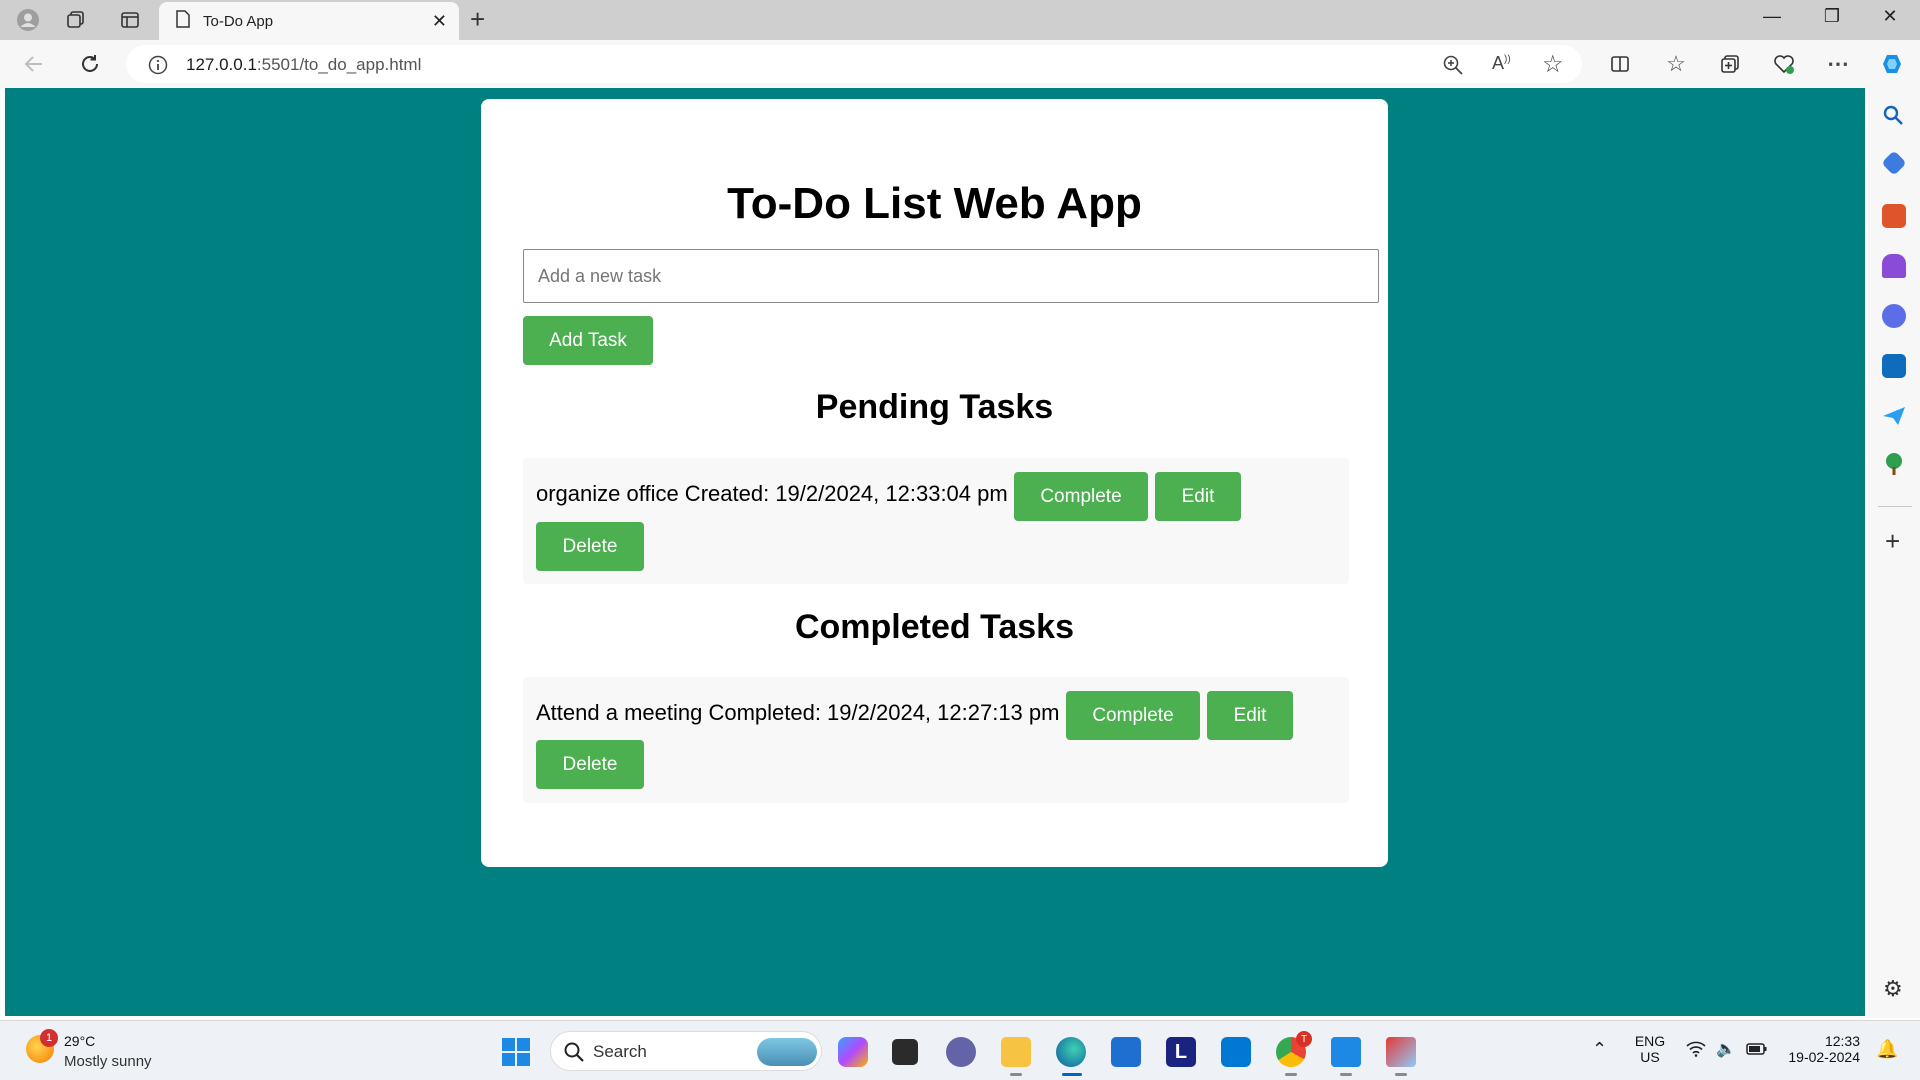 Image resolution: width=1920 pixels, height=1080 pixels. Describe the element at coordinates (238, 21) in the screenshot. I see `tab-title: To-Do App` at that location.